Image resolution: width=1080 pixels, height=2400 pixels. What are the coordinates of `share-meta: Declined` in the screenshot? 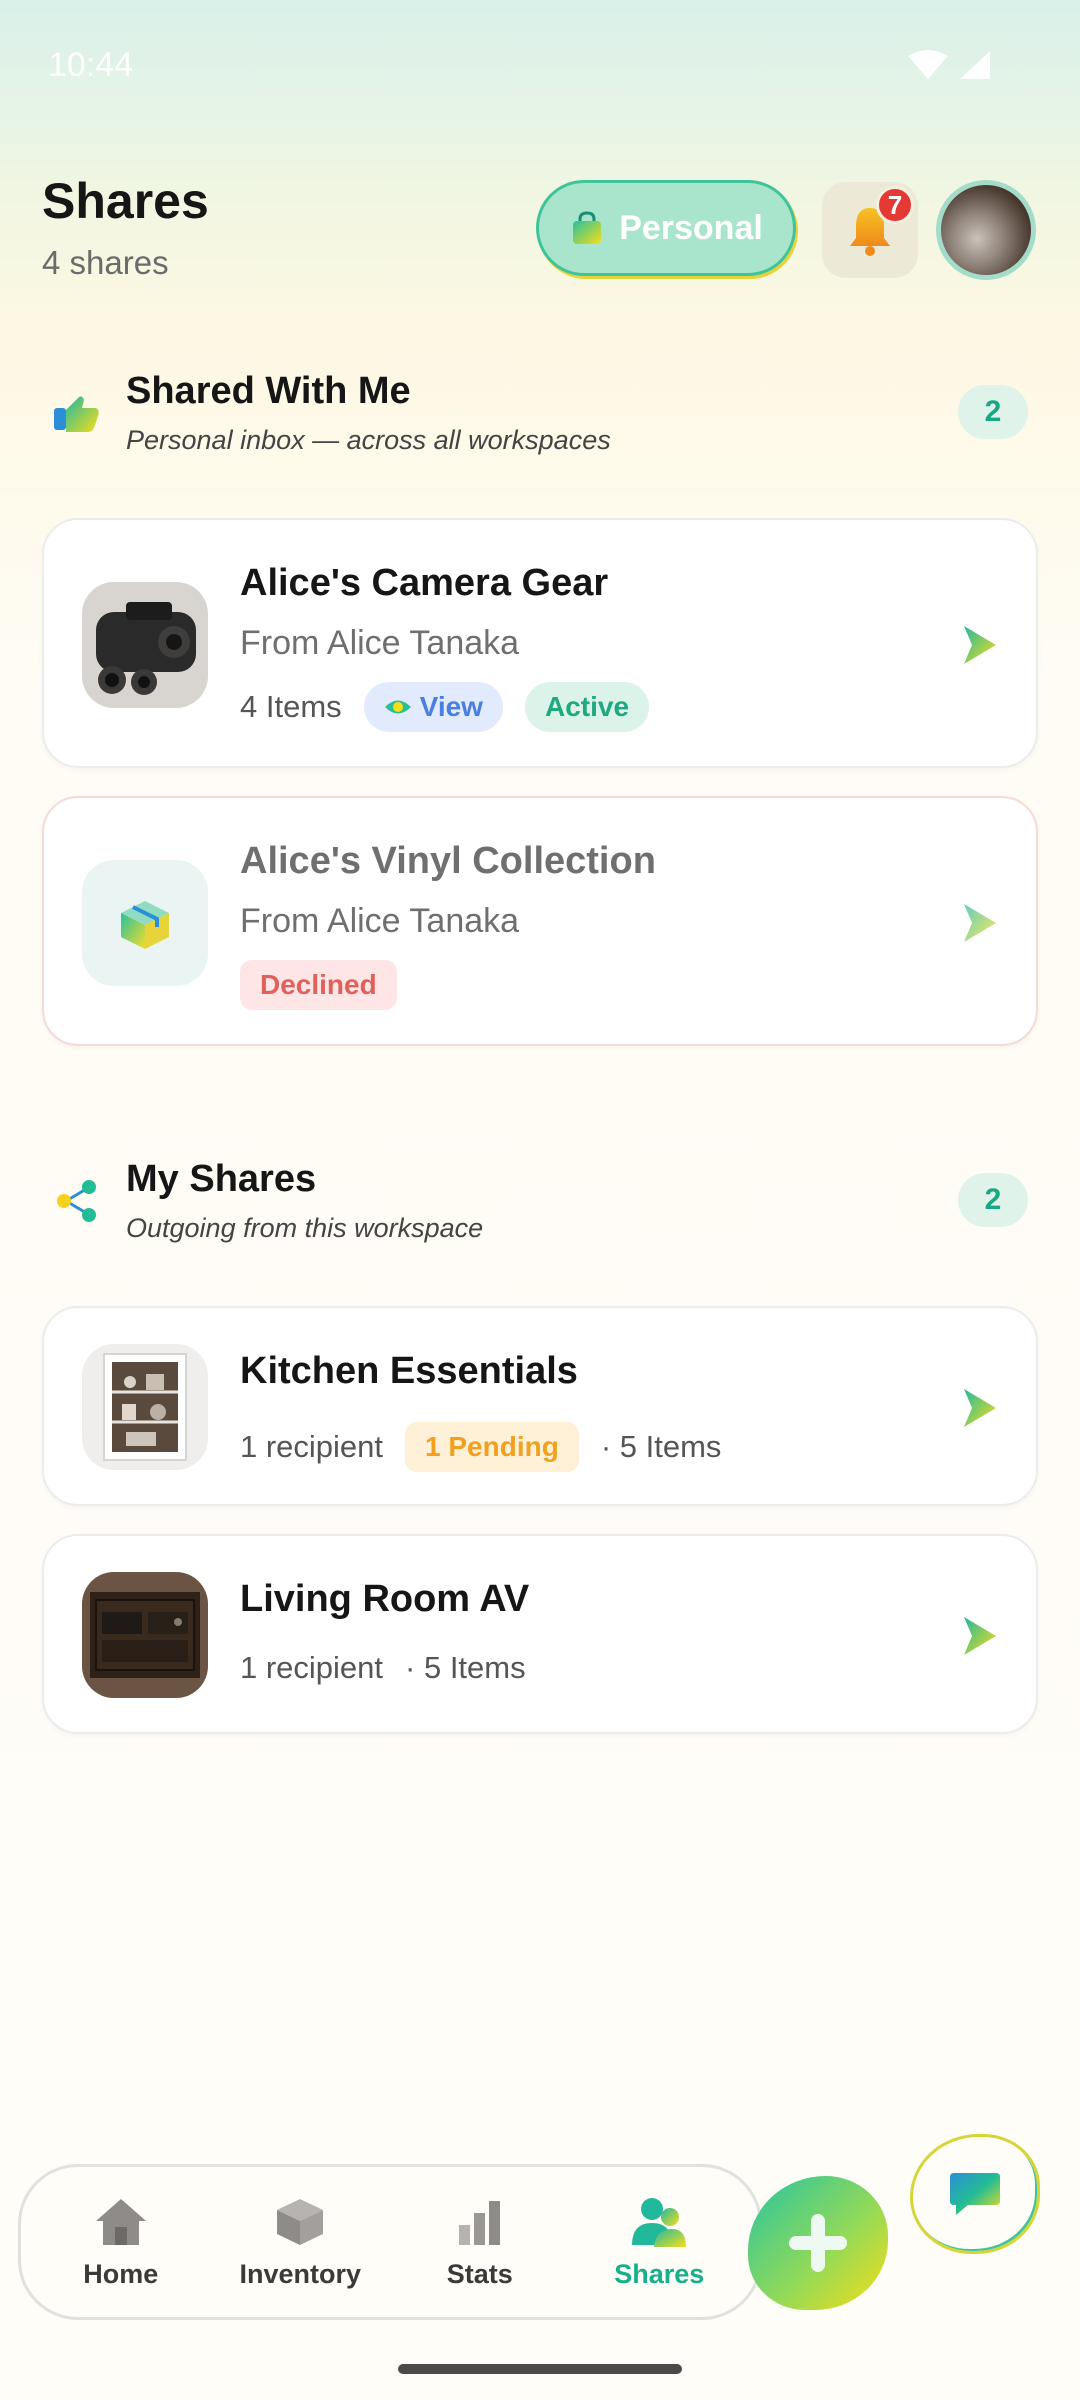 It's located at (318, 985).